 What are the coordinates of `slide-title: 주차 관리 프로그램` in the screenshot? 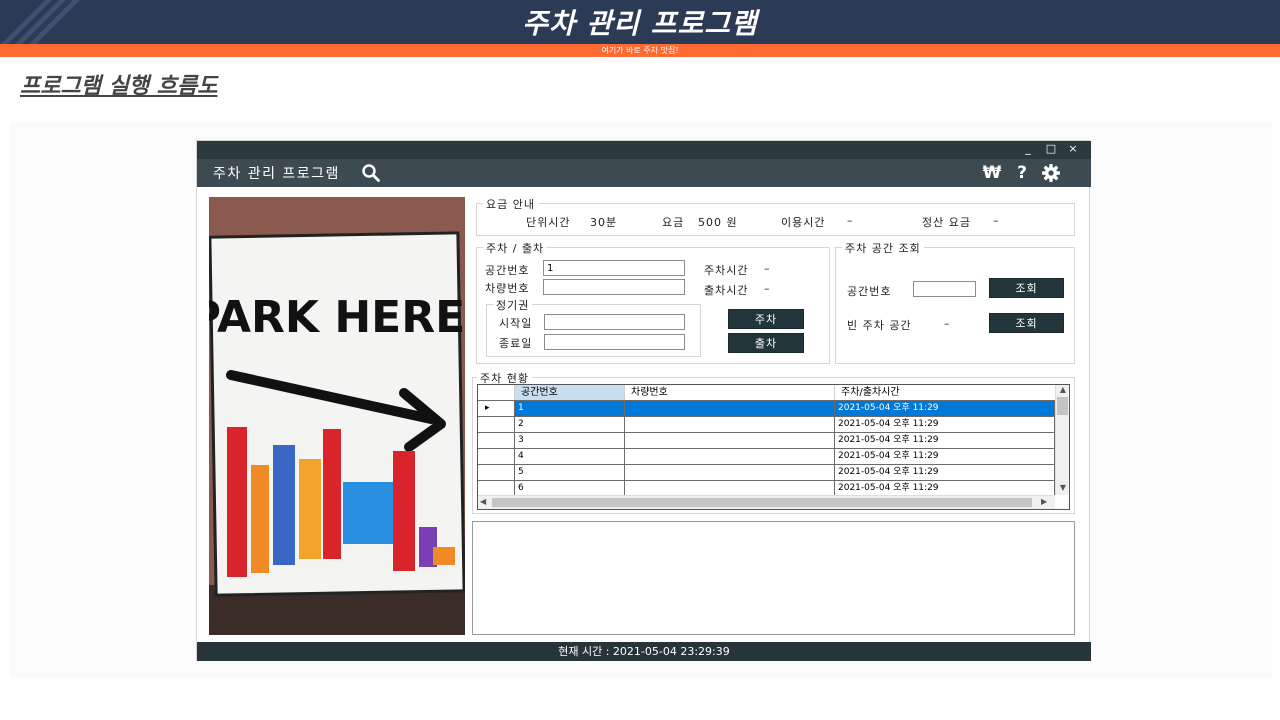 It's located at (640, 23).